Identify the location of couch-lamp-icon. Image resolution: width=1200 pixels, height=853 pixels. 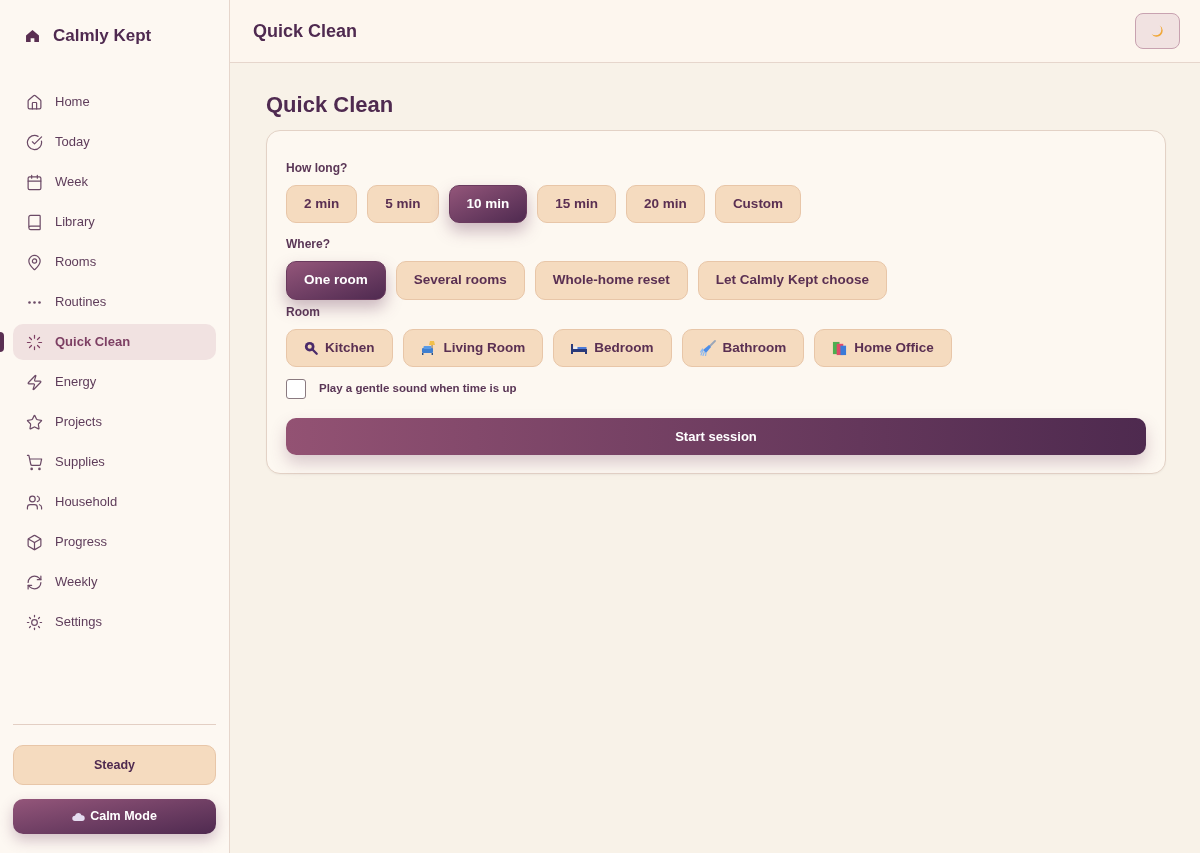
(428, 348).